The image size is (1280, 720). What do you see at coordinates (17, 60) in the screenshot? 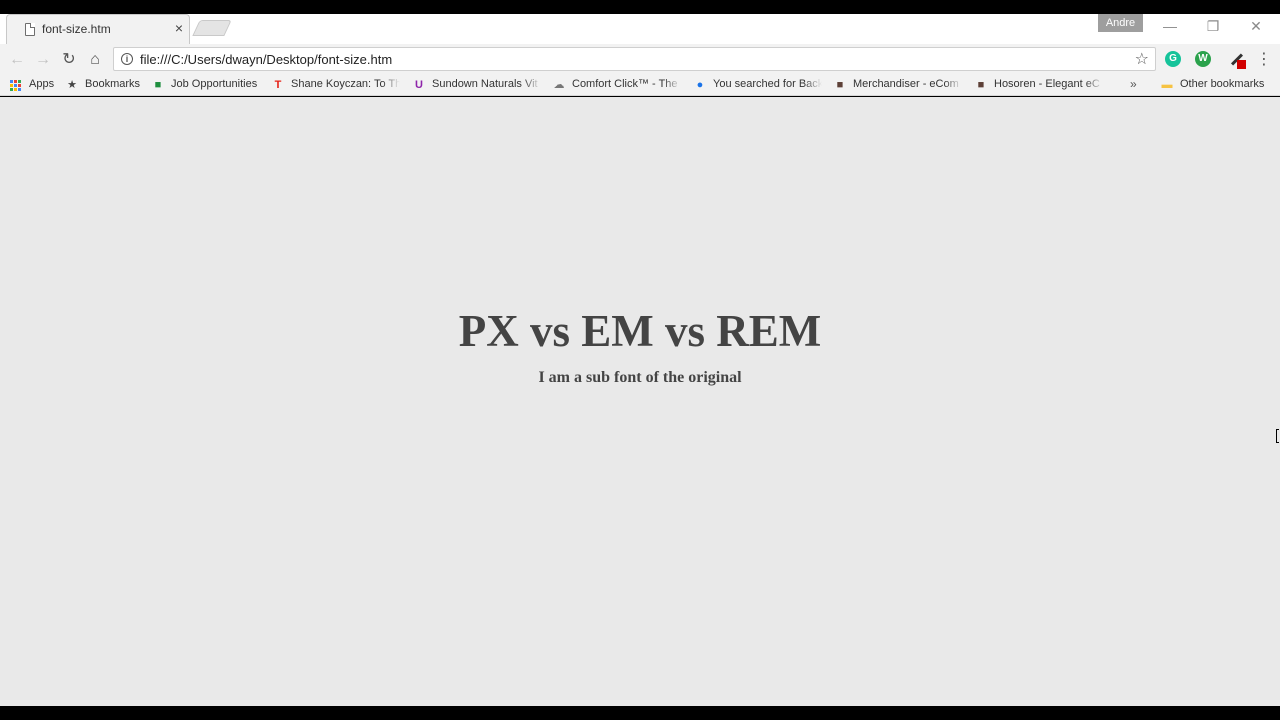
I see `back-icon: ←` at bounding box center [17, 60].